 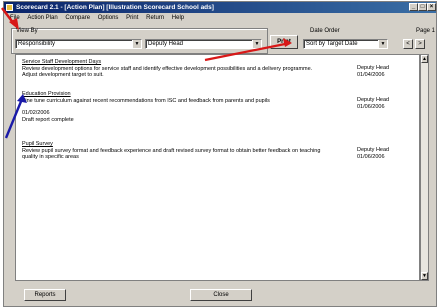 I want to click on red-arrow-line, so click(x=247, y=51).